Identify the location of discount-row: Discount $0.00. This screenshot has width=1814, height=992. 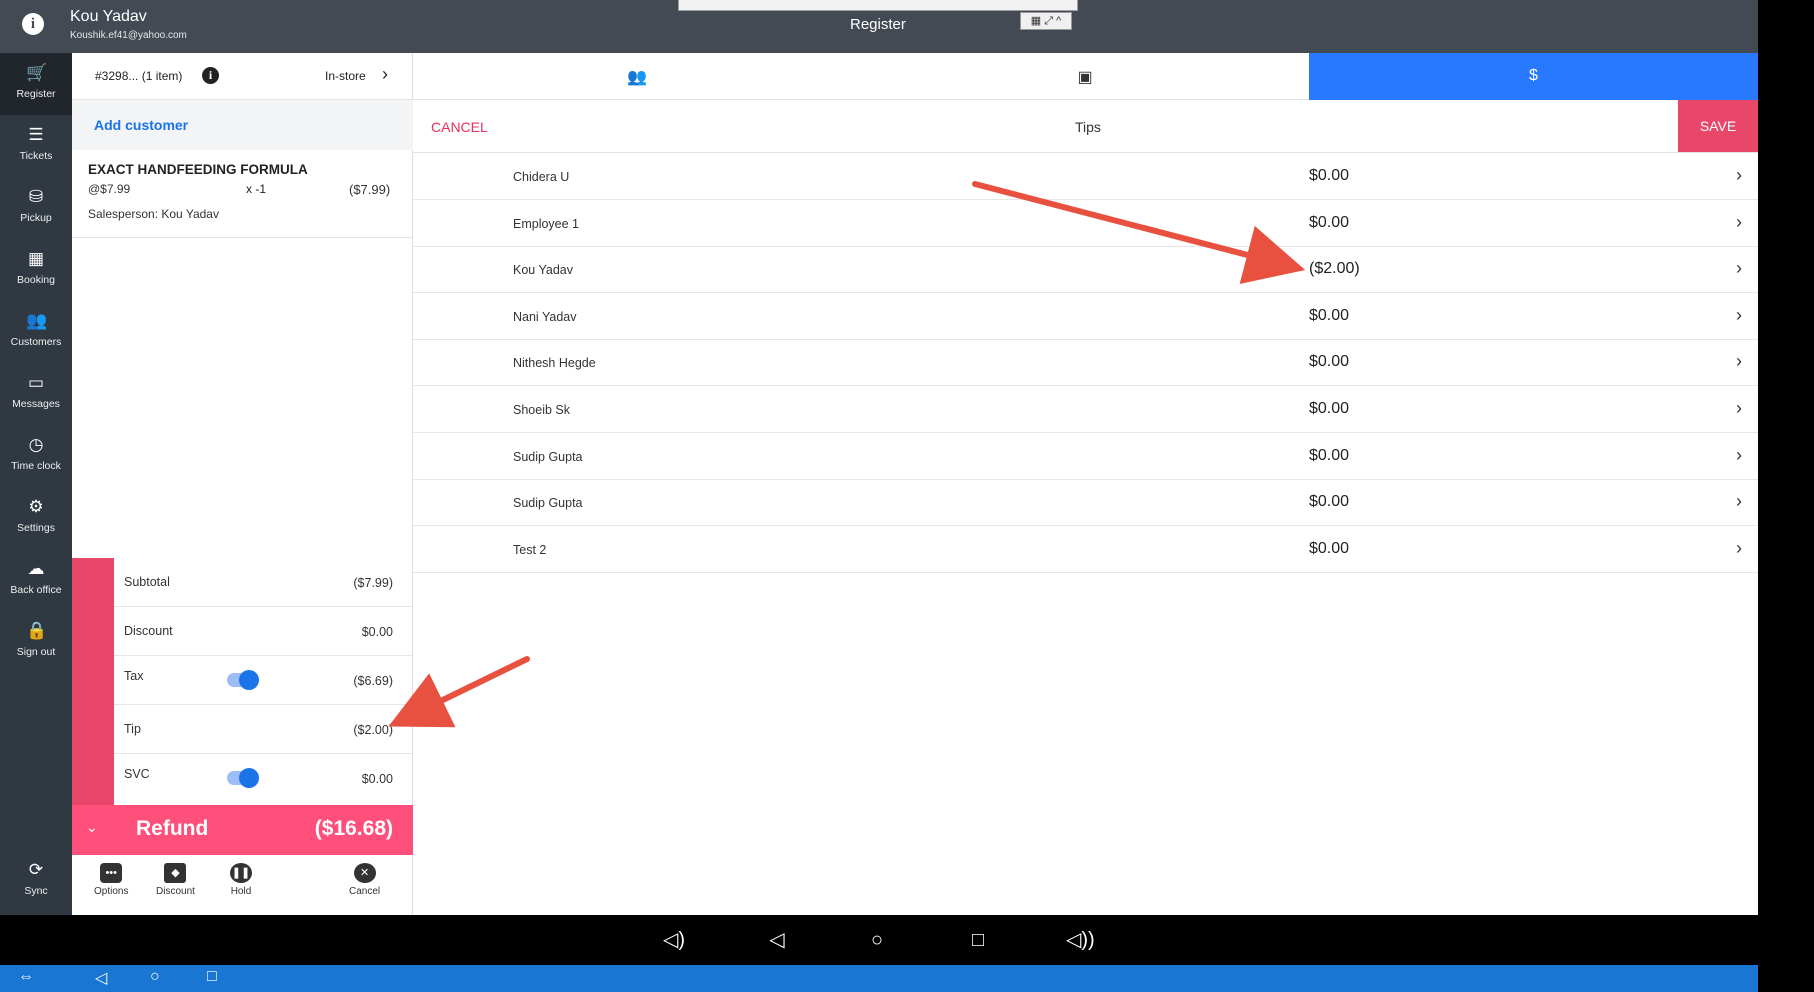
(263, 631).